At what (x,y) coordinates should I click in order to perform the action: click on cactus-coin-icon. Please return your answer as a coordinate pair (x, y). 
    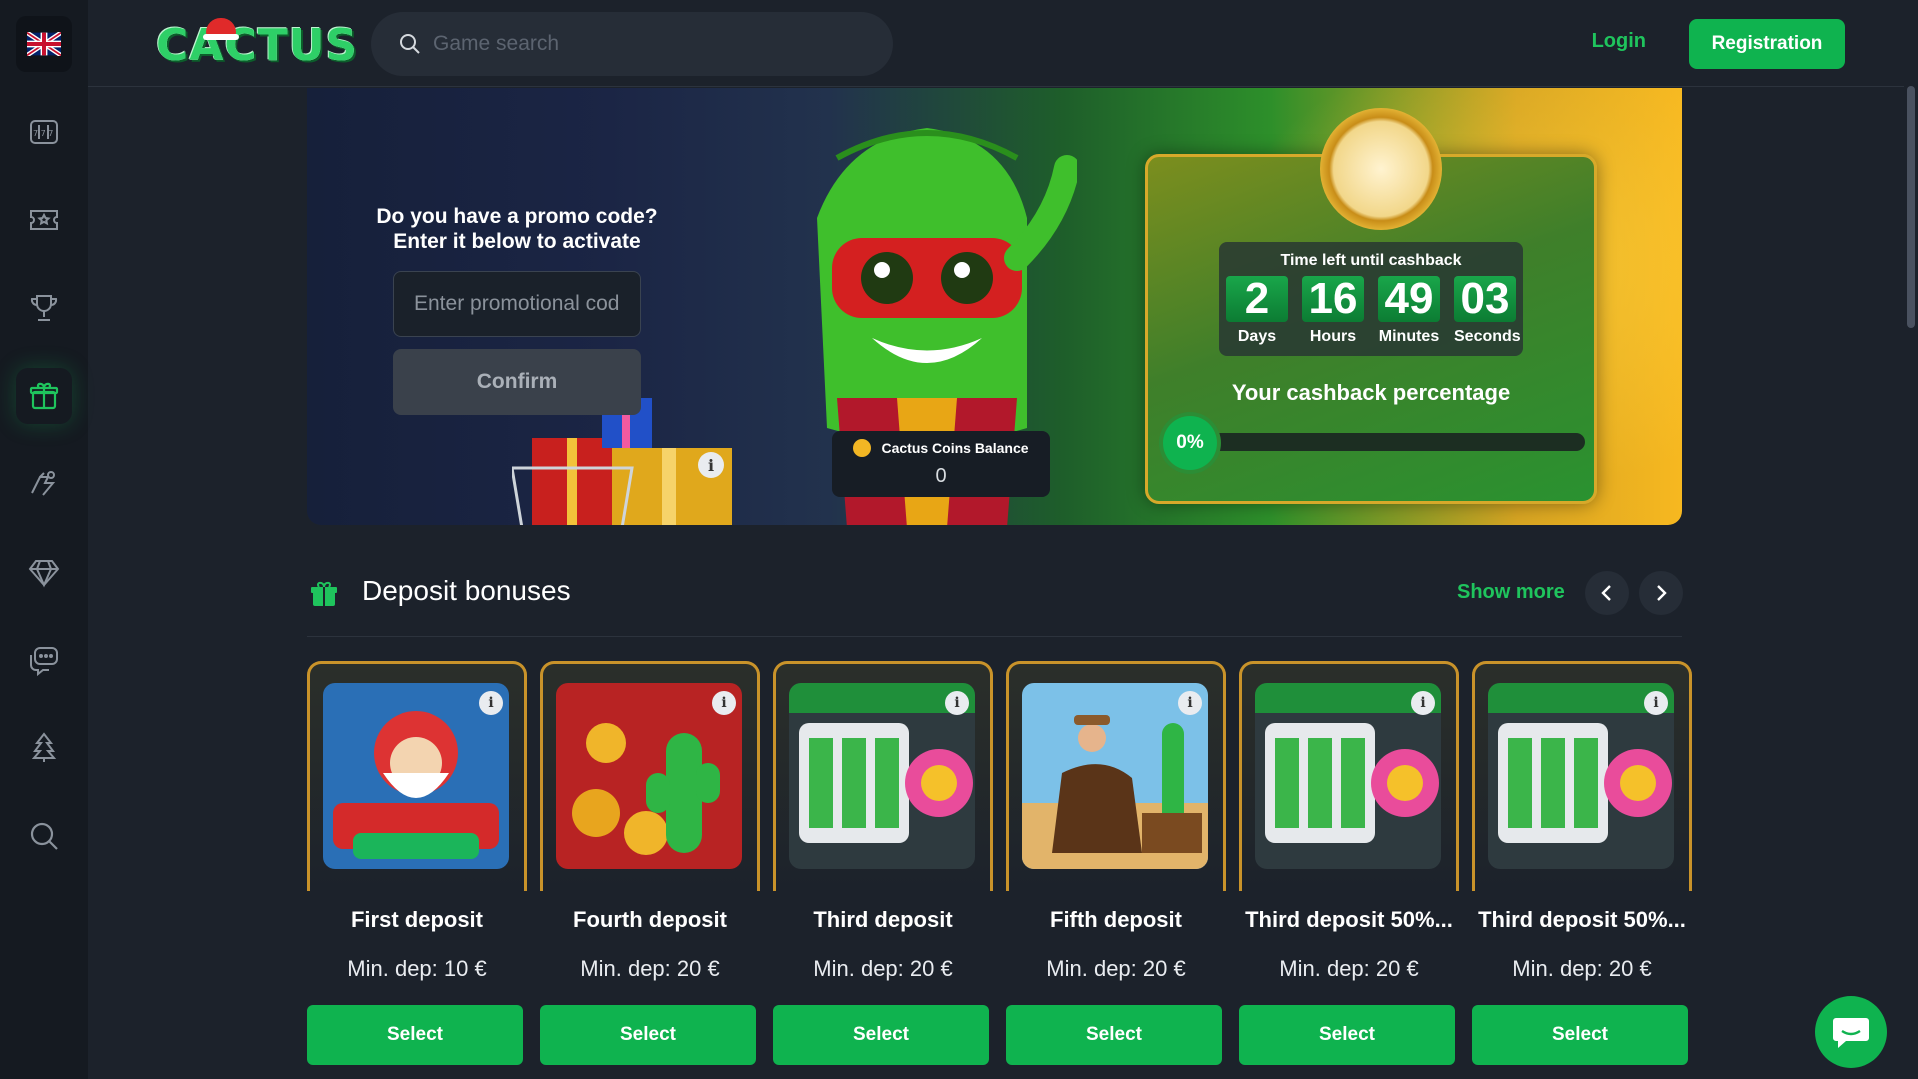
    Looking at the image, I should click on (862, 448).